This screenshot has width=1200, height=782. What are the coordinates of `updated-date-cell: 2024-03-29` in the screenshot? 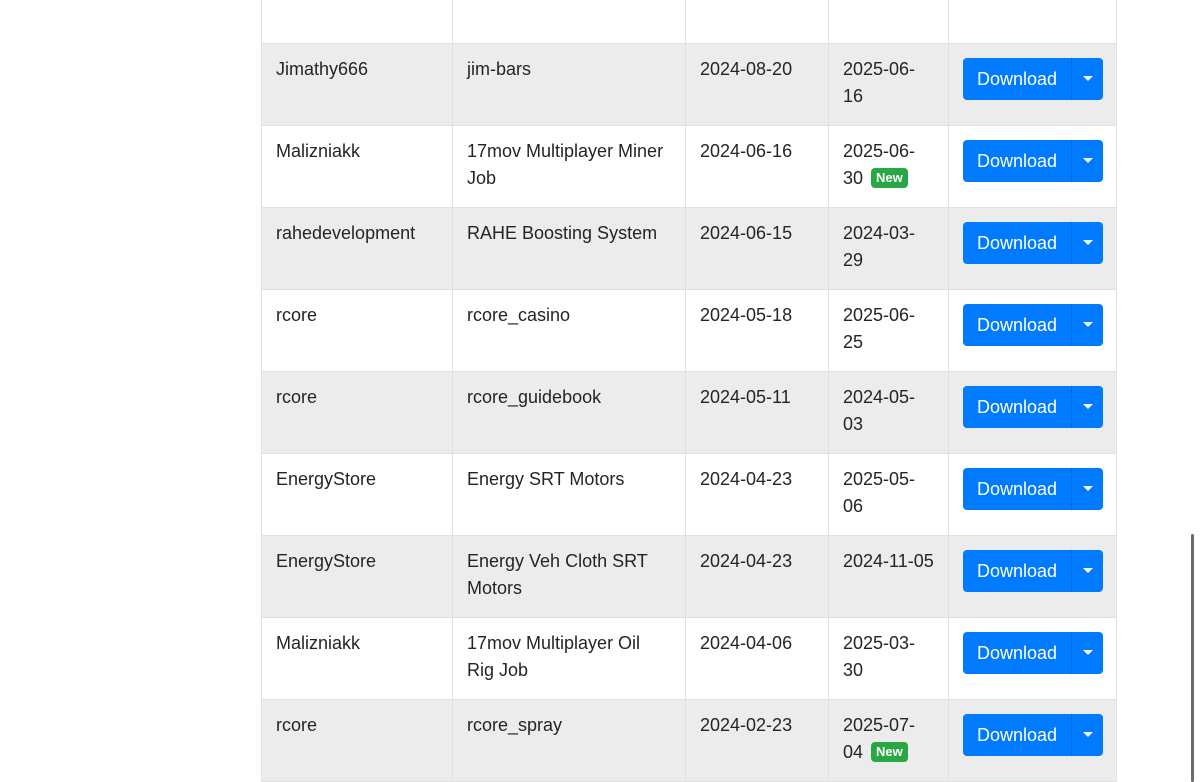 It's located at (888, 248).